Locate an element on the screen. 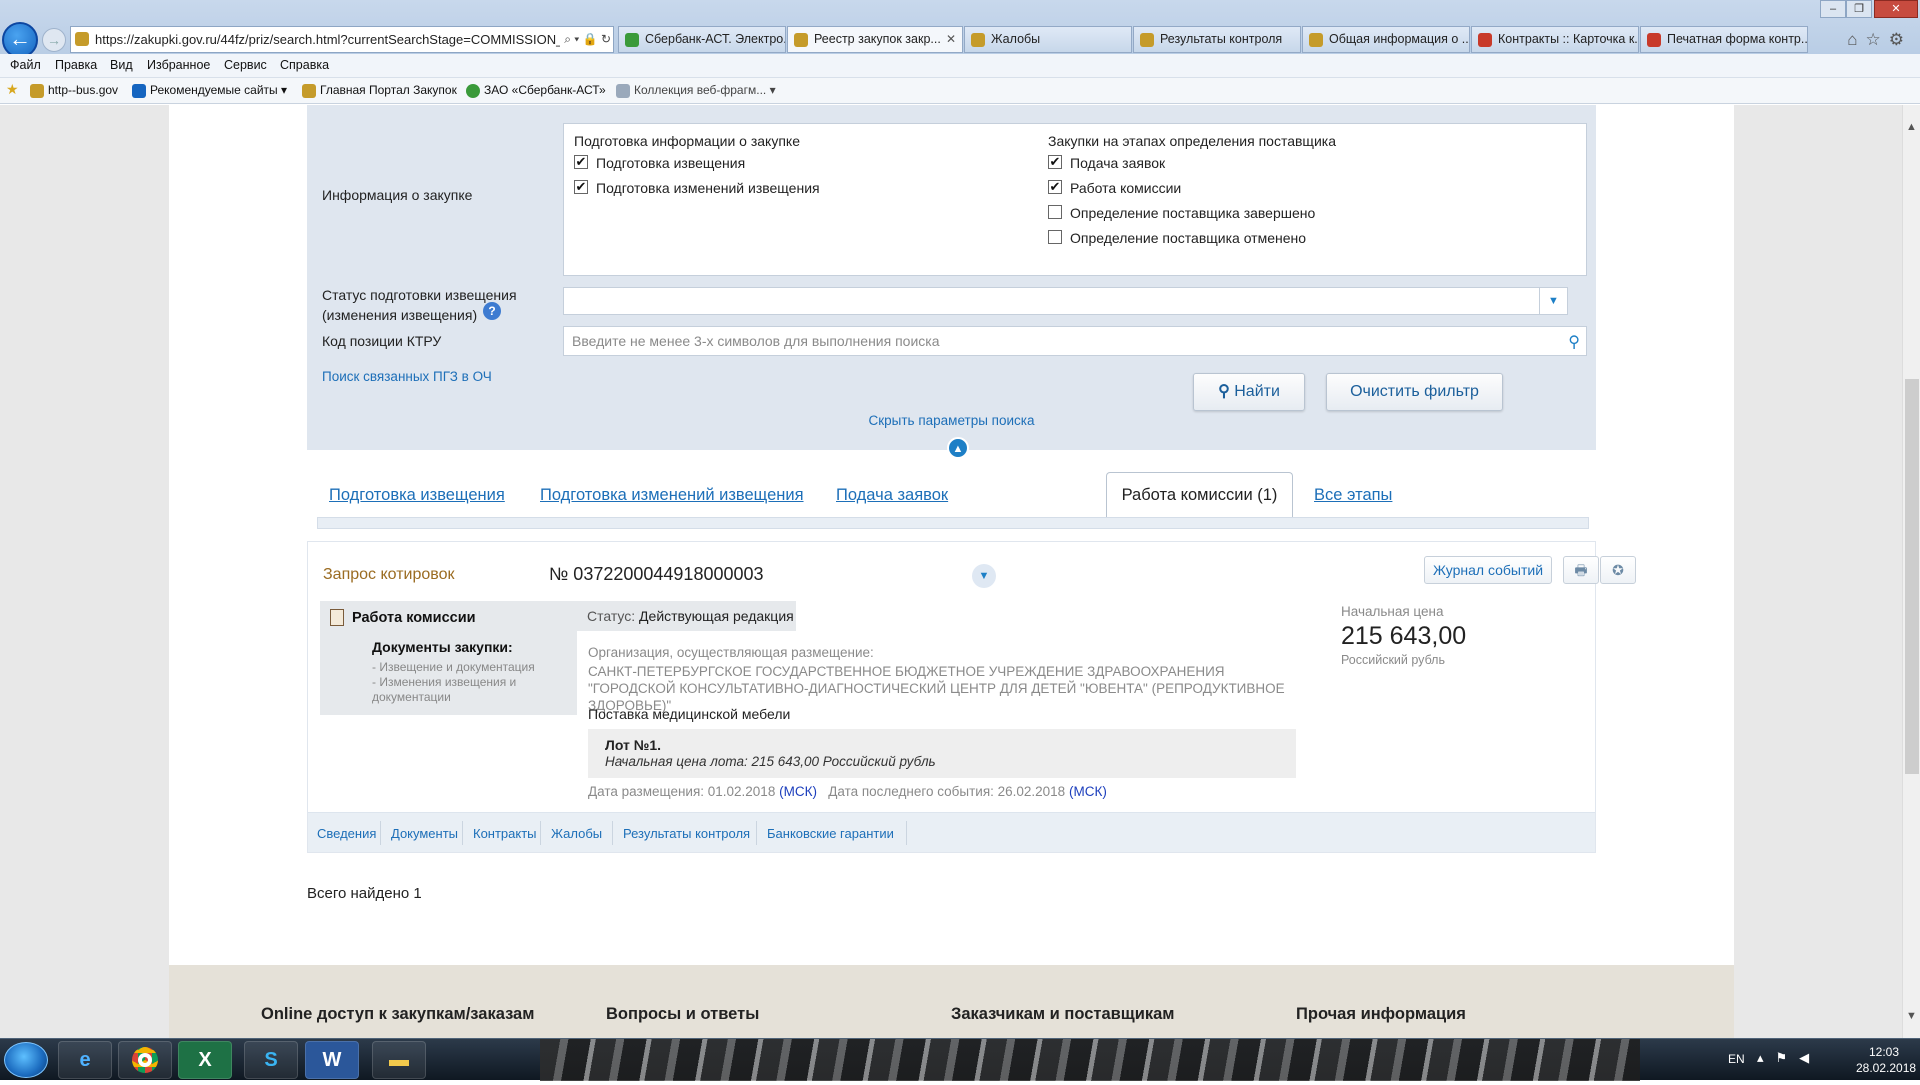  tab-prep-changes: Подготовка изменений извещения is located at coordinates (672, 495).